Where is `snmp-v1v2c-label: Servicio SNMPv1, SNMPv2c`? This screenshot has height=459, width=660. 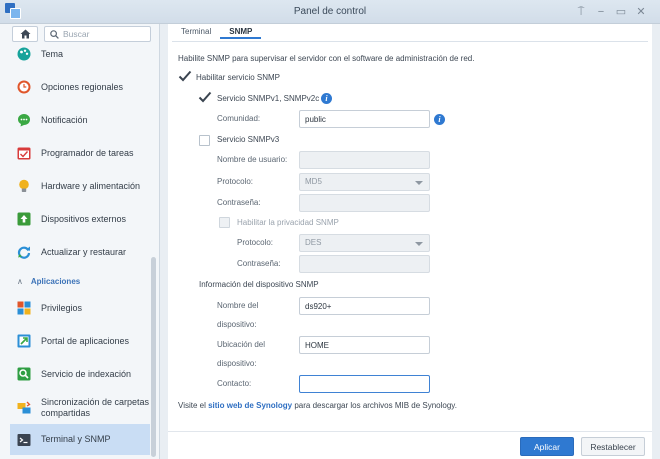
snmp-v1v2c-label: Servicio SNMPv1, SNMPv2c is located at coordinates (268, 98).